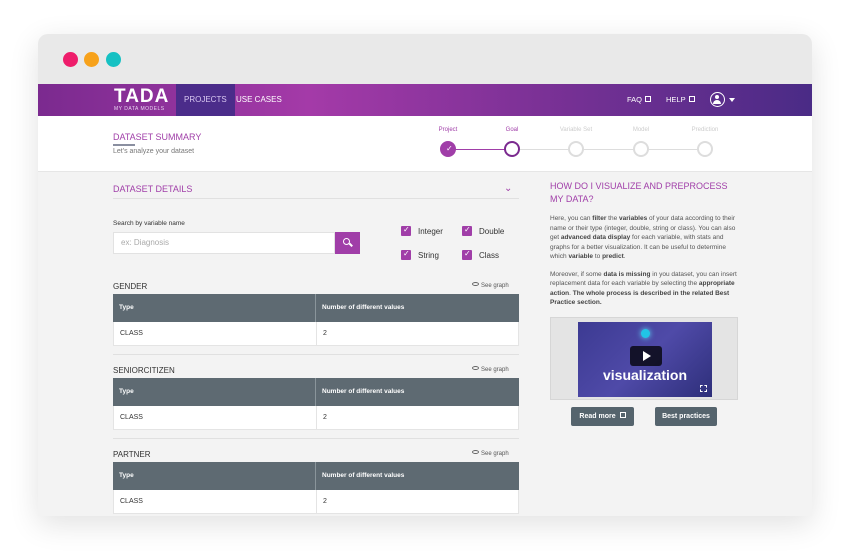  Describe the element at coordinates (205, 100) in the screenshot. I see `nav-projects: PROJECTS` at that location.